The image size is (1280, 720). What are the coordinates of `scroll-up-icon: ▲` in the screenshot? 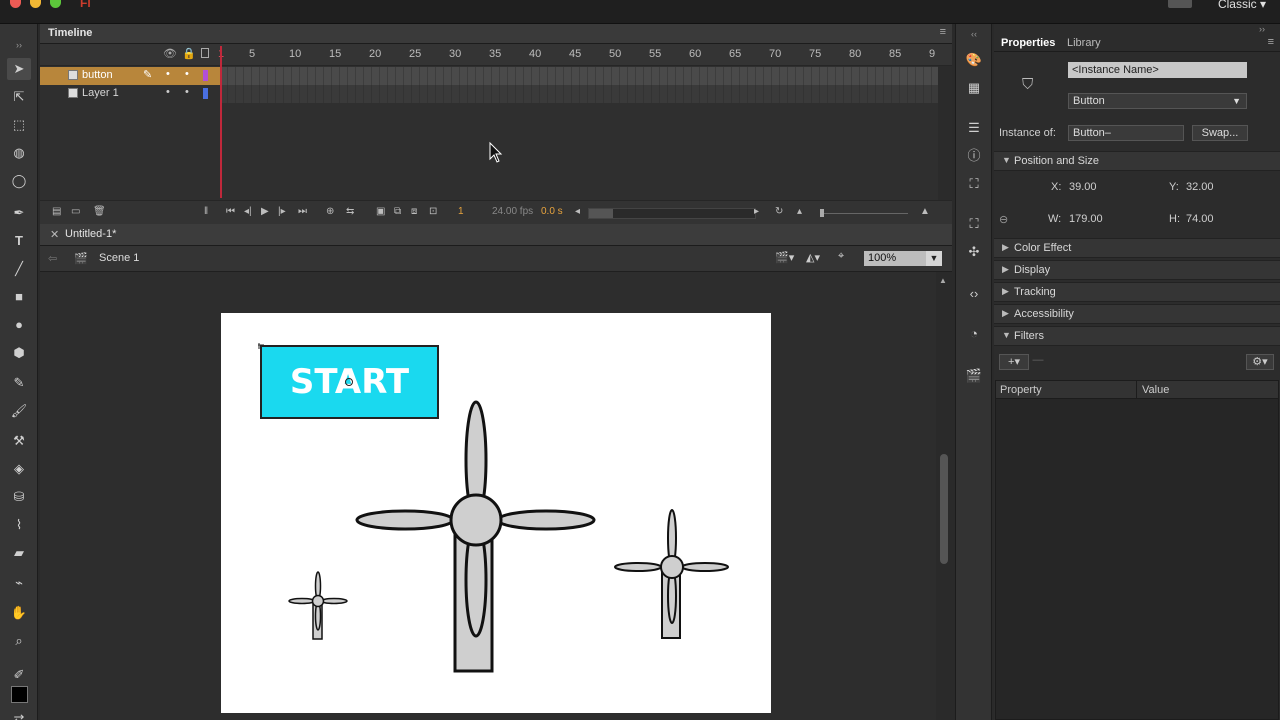 It's located at (943, 280).